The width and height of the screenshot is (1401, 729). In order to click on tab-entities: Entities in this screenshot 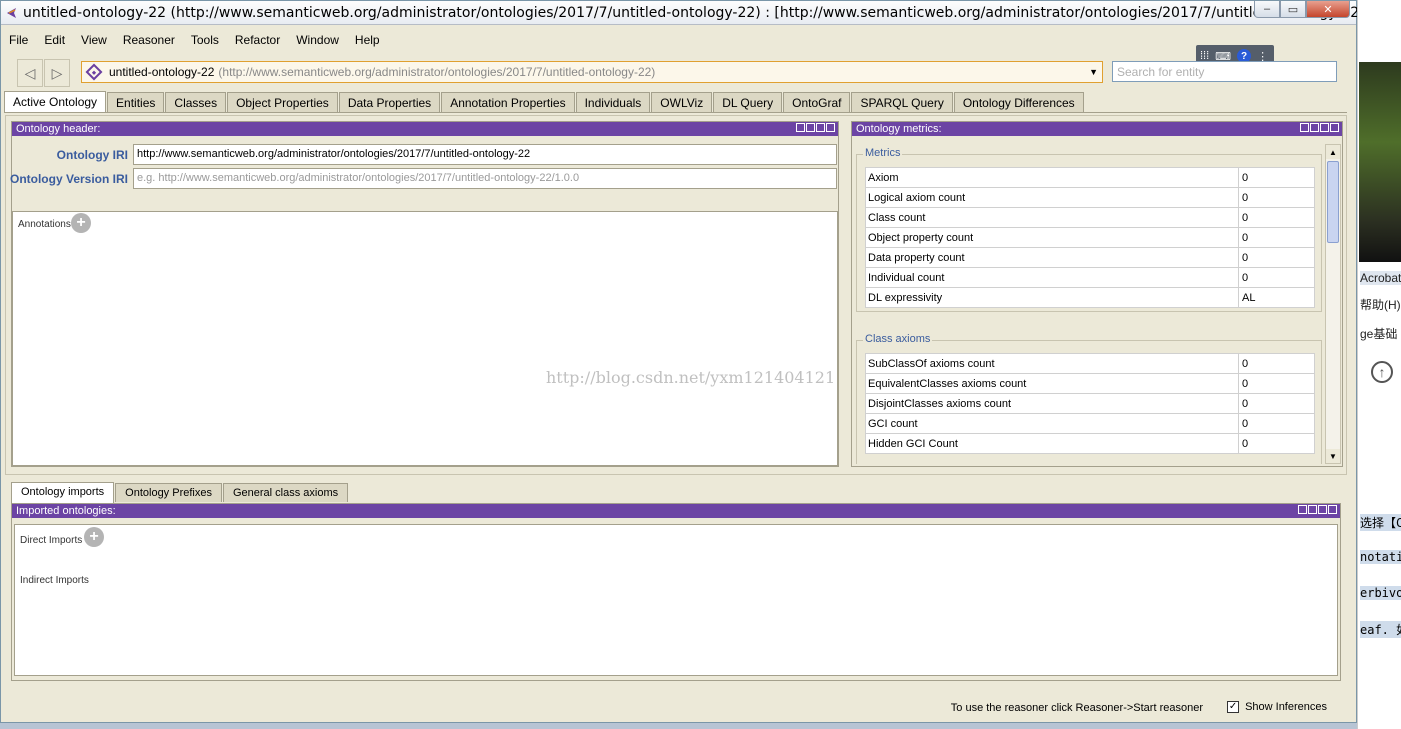, I will do `click(136, 102)`.